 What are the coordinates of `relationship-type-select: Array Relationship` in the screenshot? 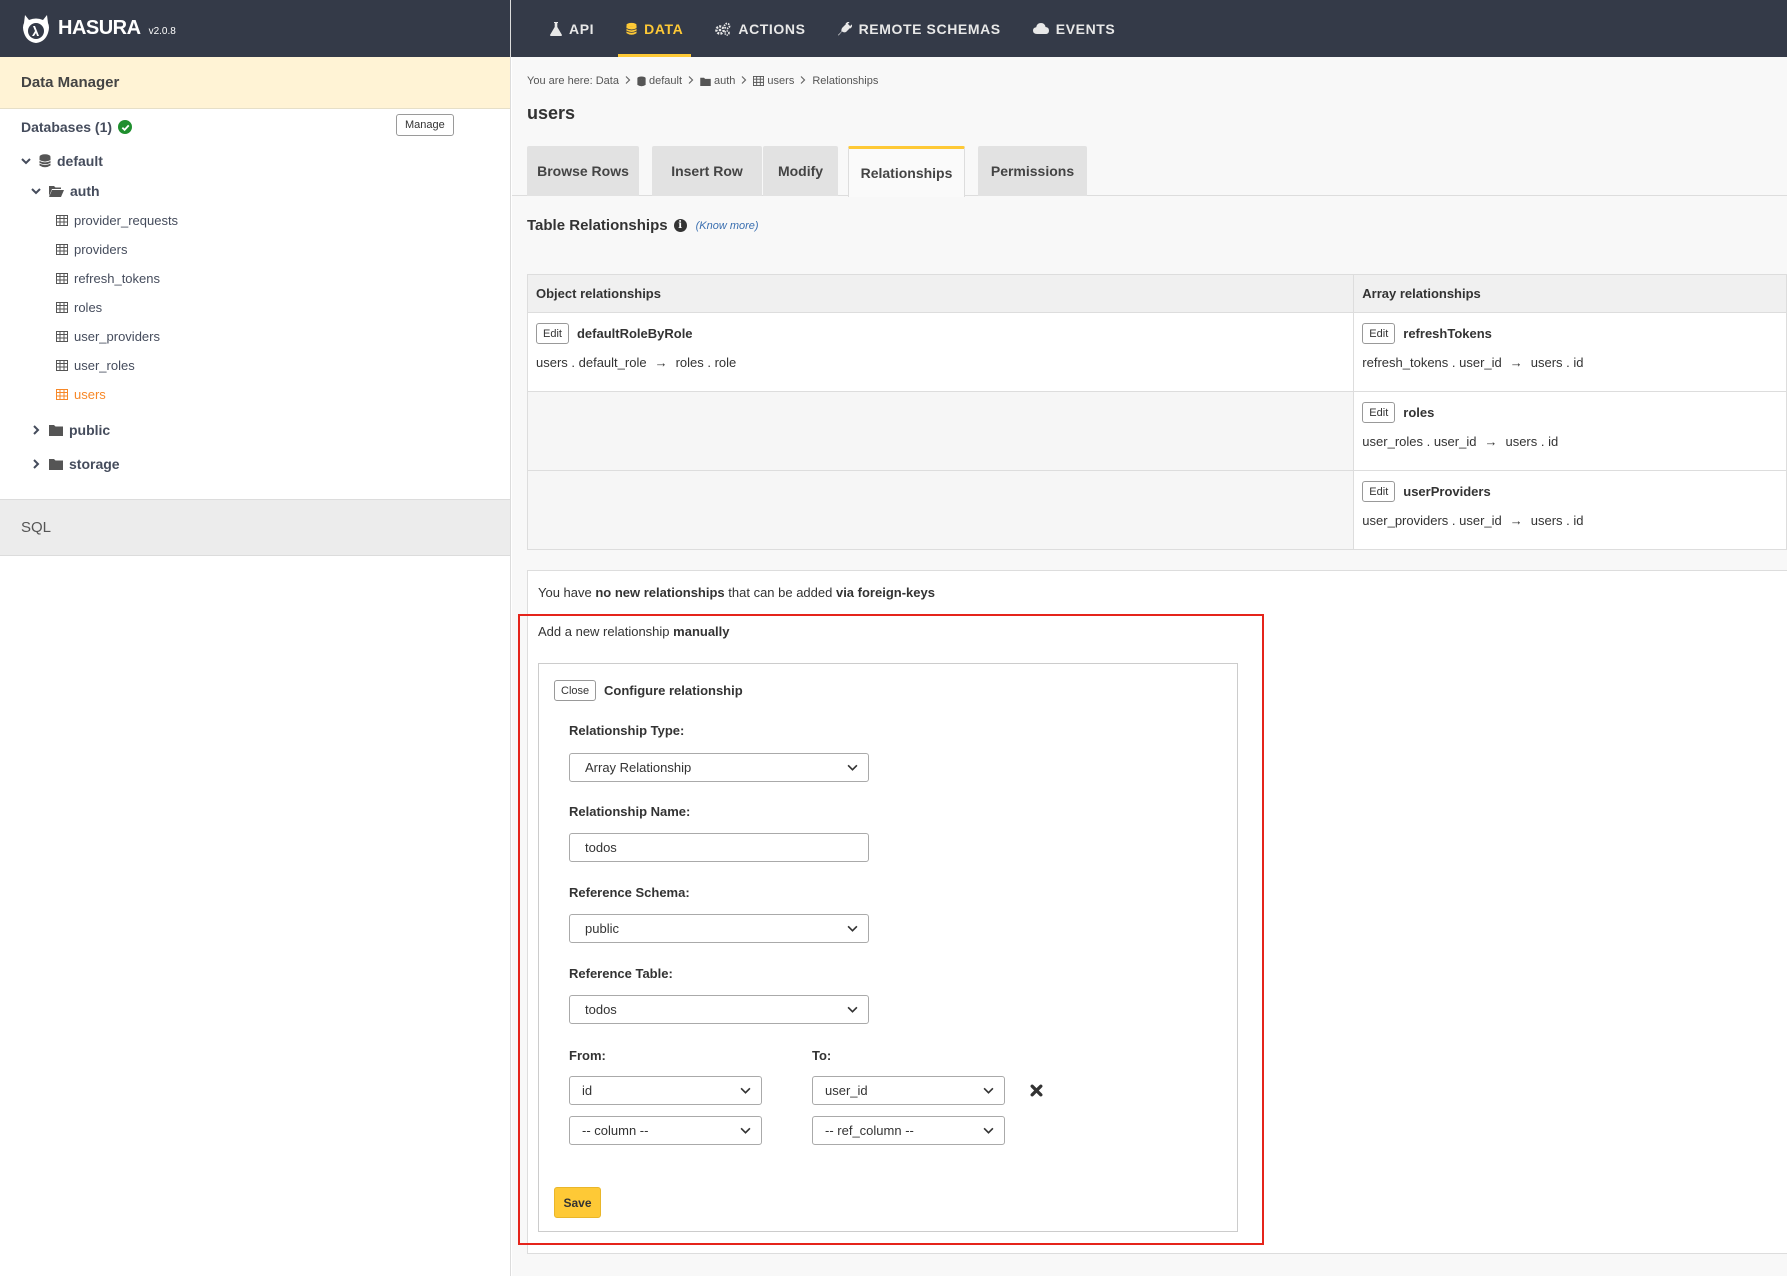 It's located at (719, 767).